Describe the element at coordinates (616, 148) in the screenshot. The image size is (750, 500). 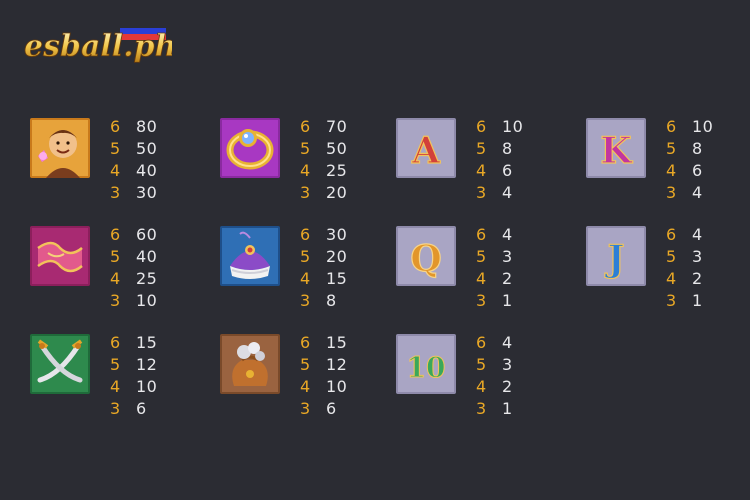
I see `letter-k-icon: K` at that location.